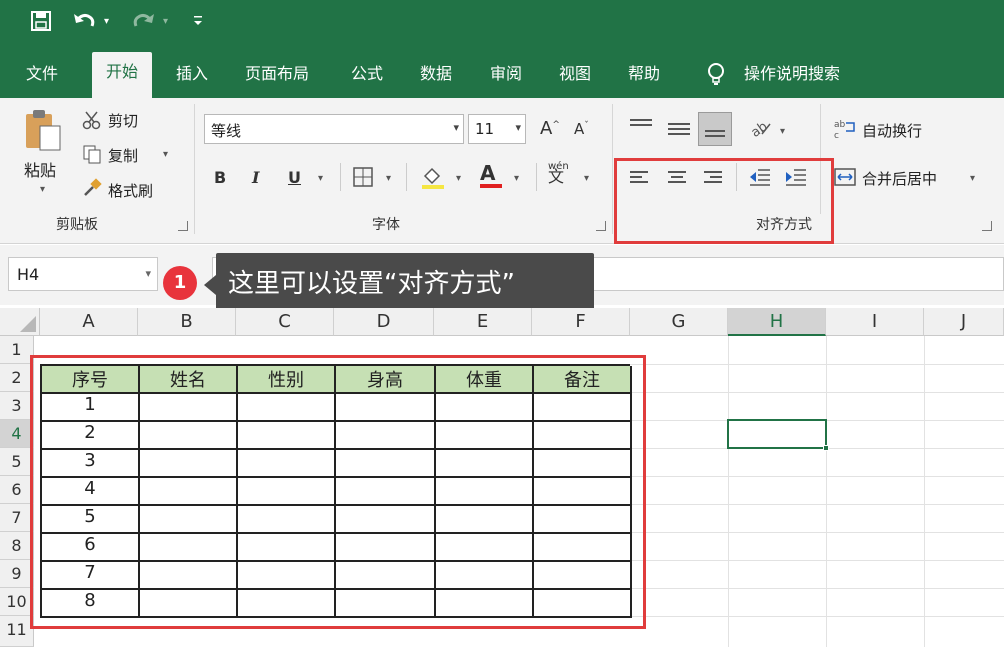 The width and height of the screenshot is (1004, 647). Describe the element at coordinates (483, 322) in the screenshot. I see `column-header-e: E` at that location.